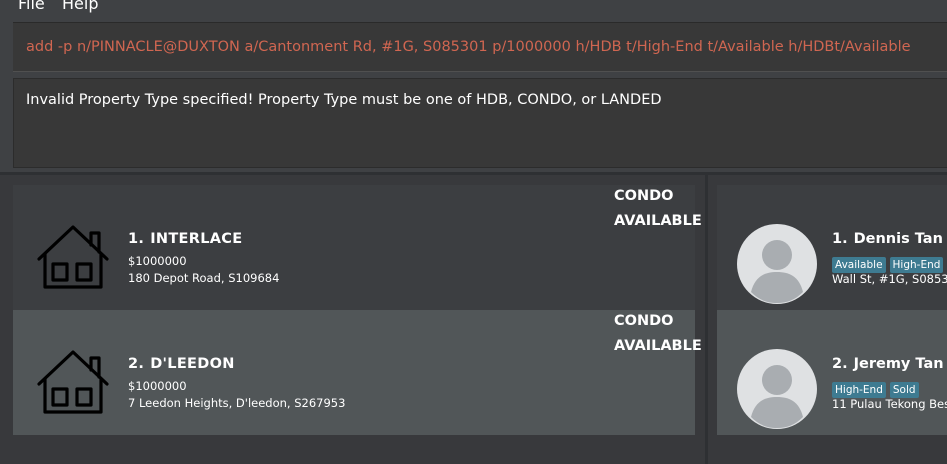 The height and width of the screenshot is (464, 947). Describe the element at coordinates (889, 404) in the screenshot. I see `person-address: 11 Pulau Tekong Bes` at that location.